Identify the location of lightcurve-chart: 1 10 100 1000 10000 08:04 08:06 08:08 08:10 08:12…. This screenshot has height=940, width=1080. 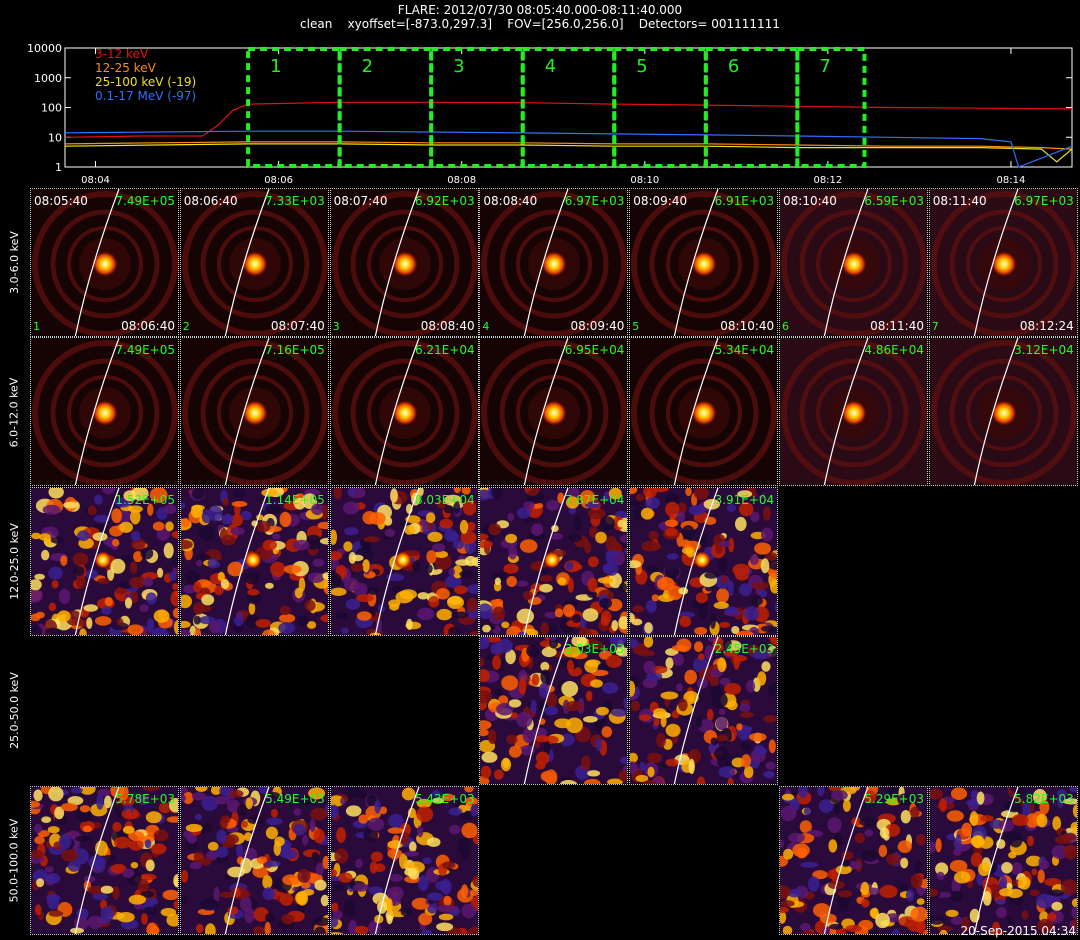
(550, 114).